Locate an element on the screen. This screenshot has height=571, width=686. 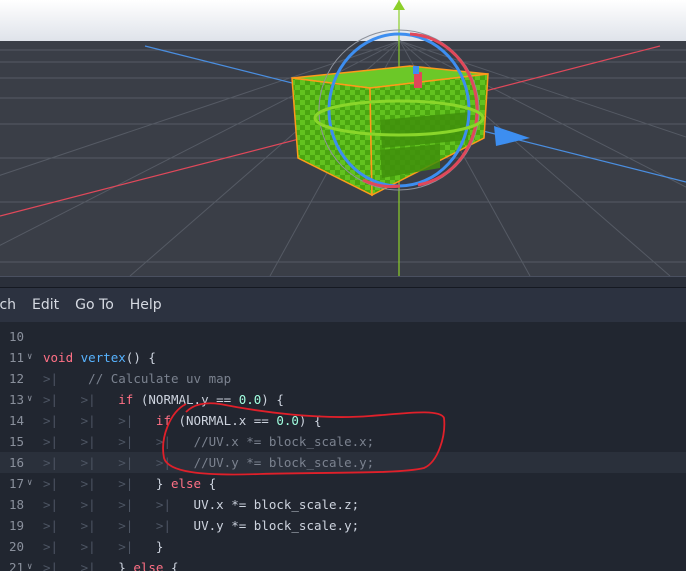
menu-help: Help is located at coordinates (146, 305).